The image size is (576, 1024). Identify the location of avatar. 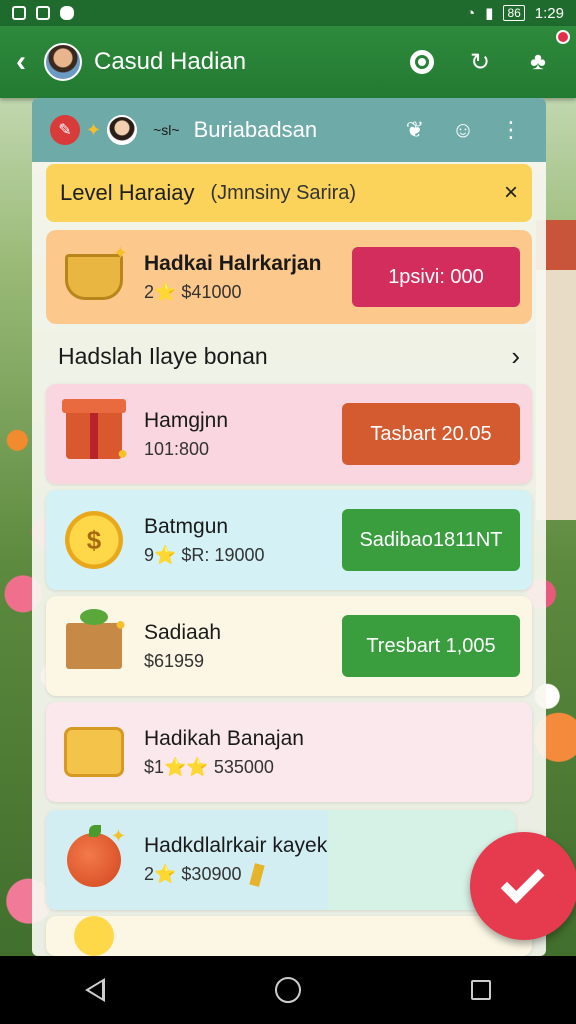
(63, 62).